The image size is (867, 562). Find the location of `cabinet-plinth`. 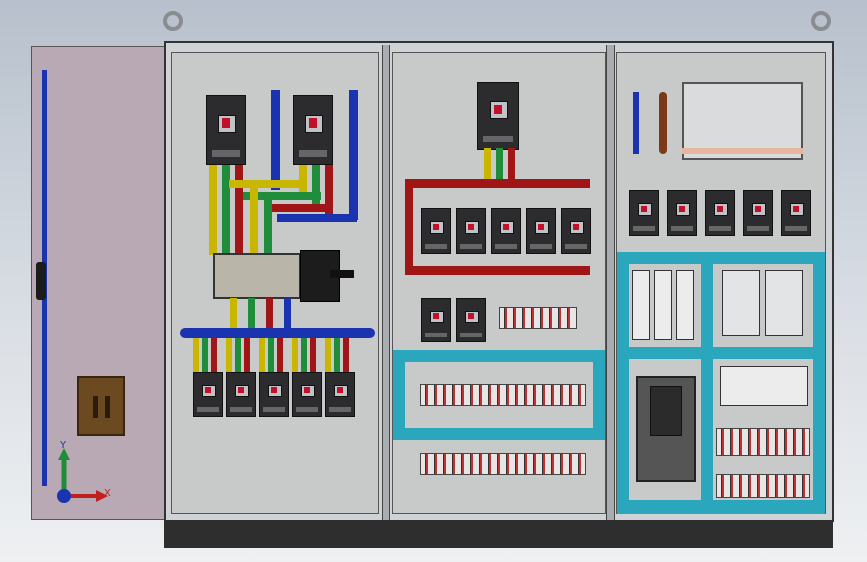

cabinet-plinth is located at coordinates (498, 534).